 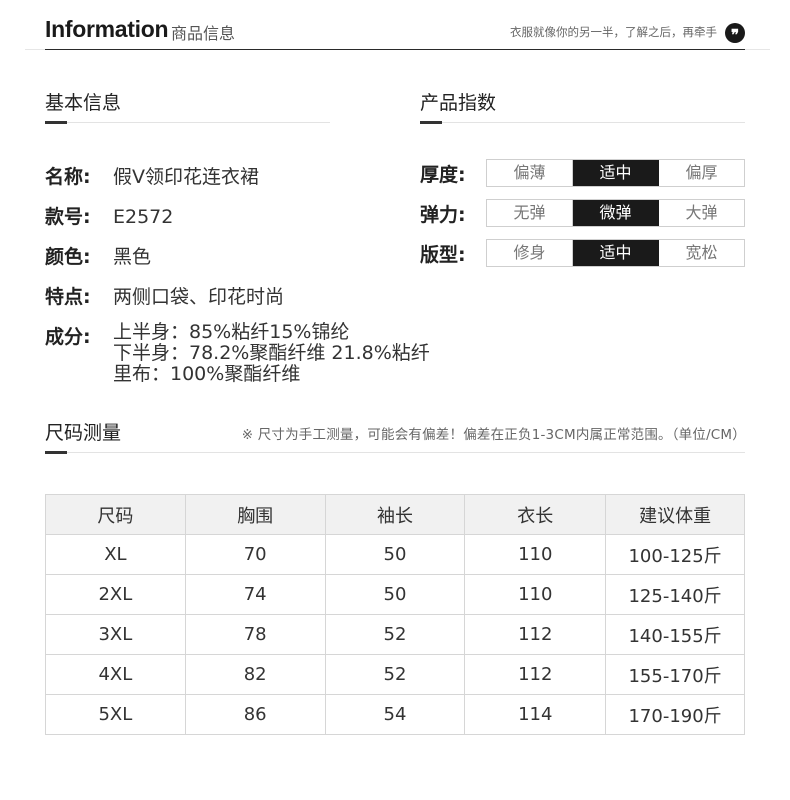 I want to click on table-cell: 155-170斤, so click(x=675, y=674).